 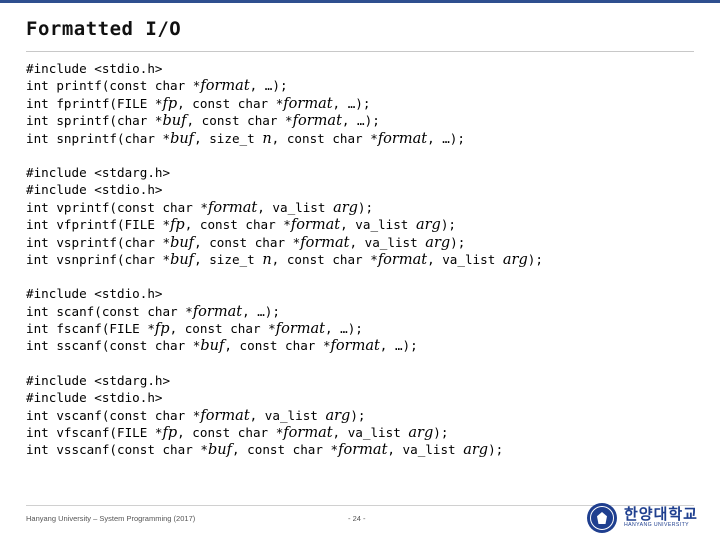 I want to click on code-text: int snprintf(char *, so click(x=98, y=138).